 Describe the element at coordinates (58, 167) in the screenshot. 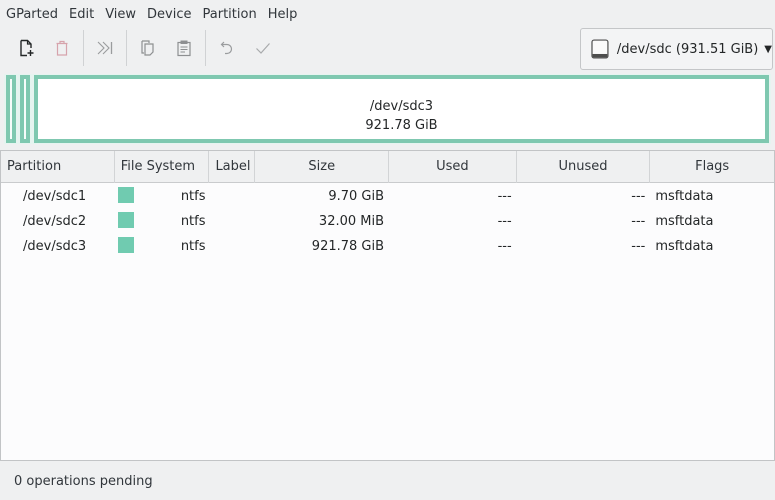

I see `column-header-partition: Partition` at that location.